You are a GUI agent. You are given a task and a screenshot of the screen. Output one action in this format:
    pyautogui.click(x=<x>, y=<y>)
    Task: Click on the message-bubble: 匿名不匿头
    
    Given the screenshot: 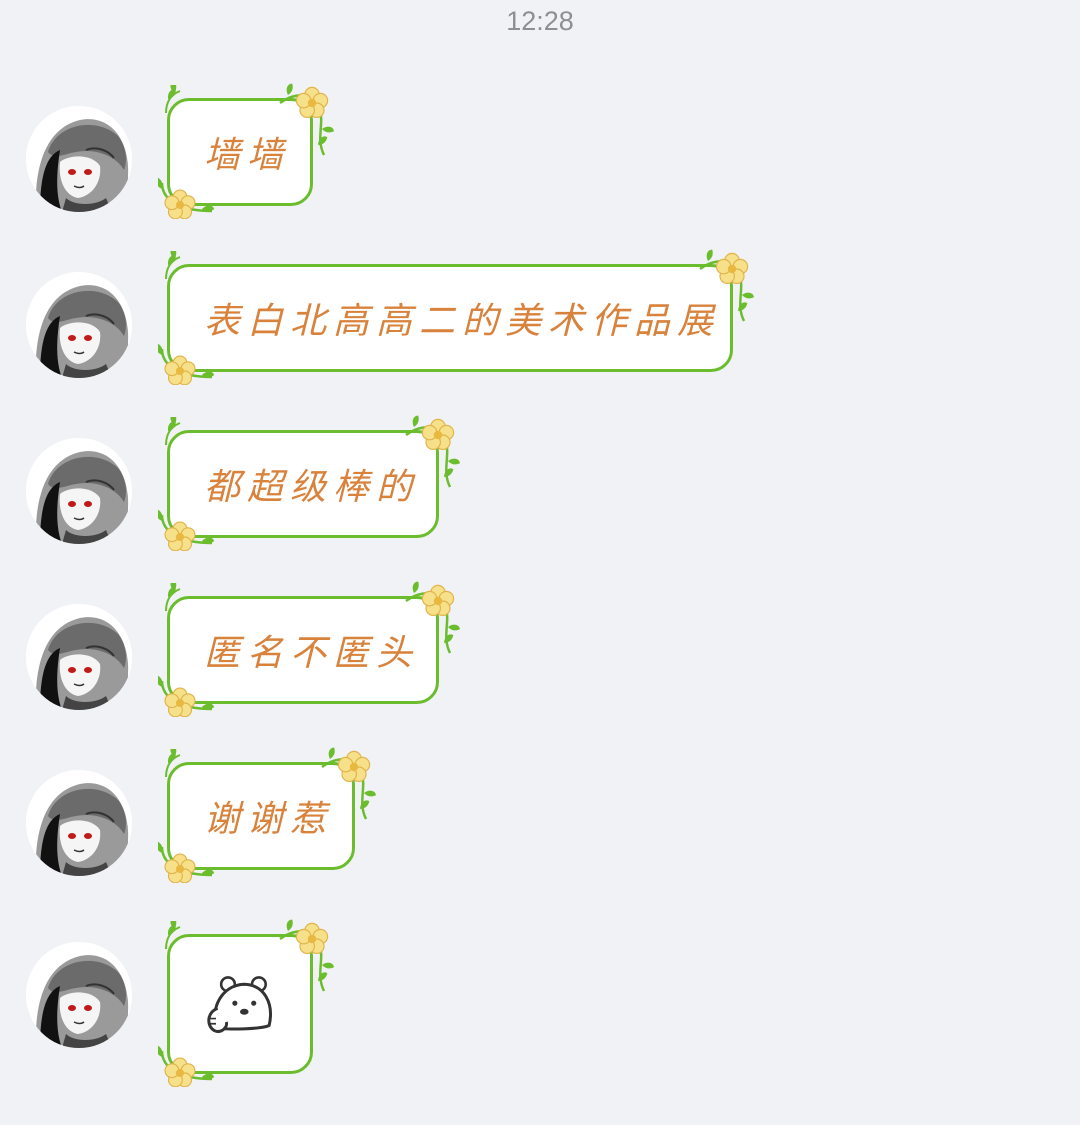 What is the action you would take?
    pyautogui.click(x=309, y=648)
    